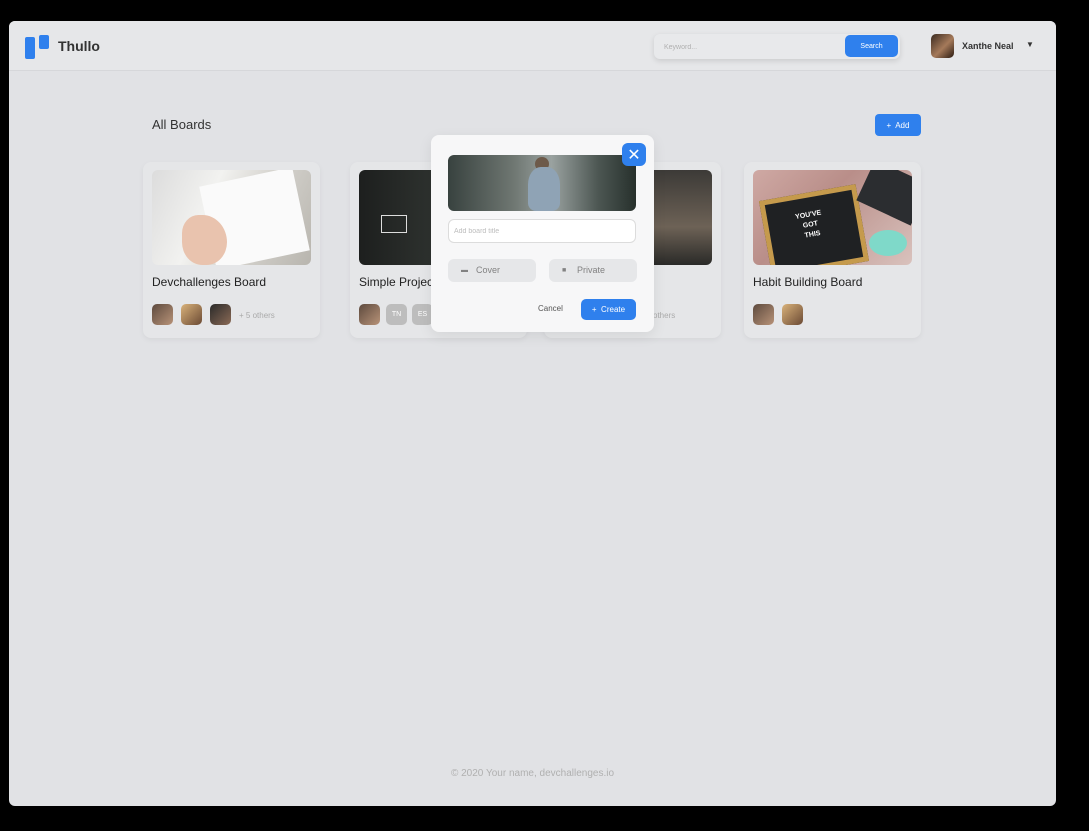 The height and width of the screenshot is (831, 1089). I want to click on search-input, so click(749, 47).